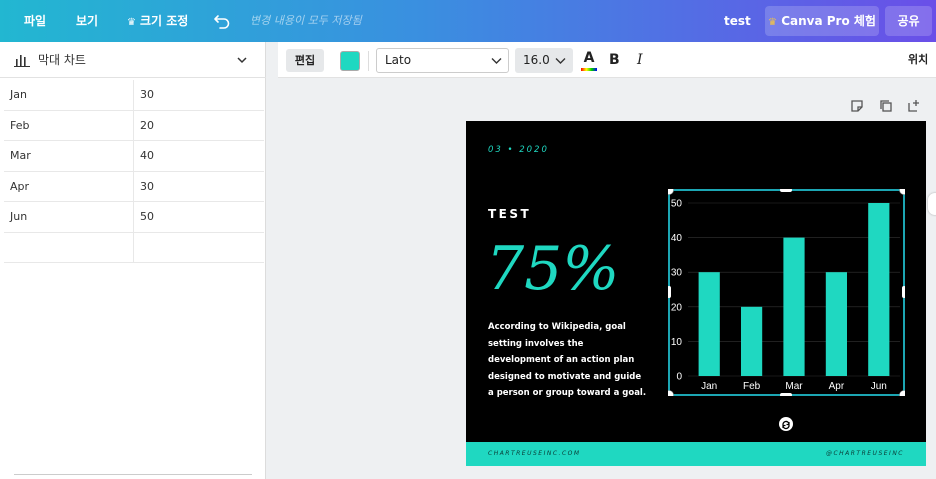 This screenshot has height=479, width=936. Describe the element at coordinates (677, 307) in the screenshot. I see `y-tick-label: 20` at that location.